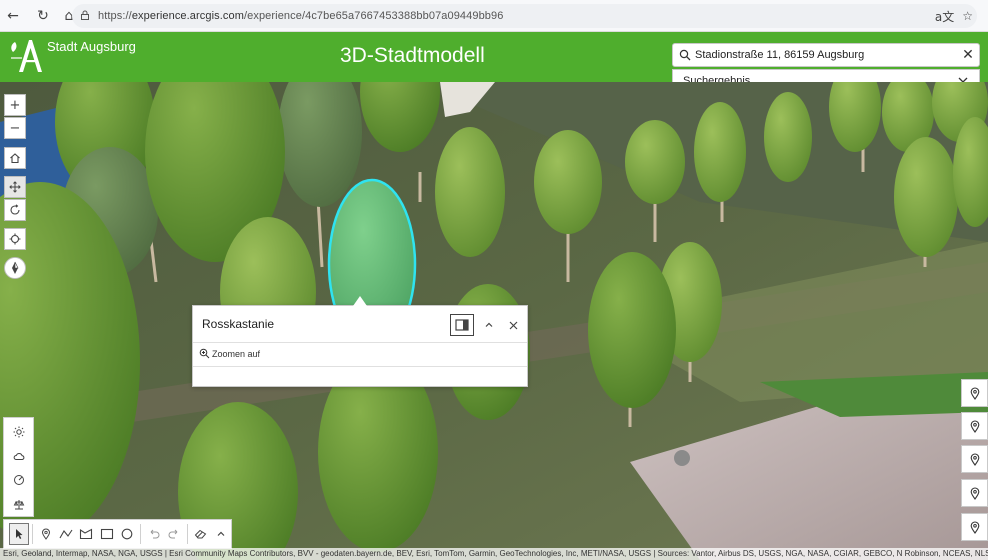  I want to click on search-input: Stadionstraße 11, 86159 Augsburg, so click(826, 55).